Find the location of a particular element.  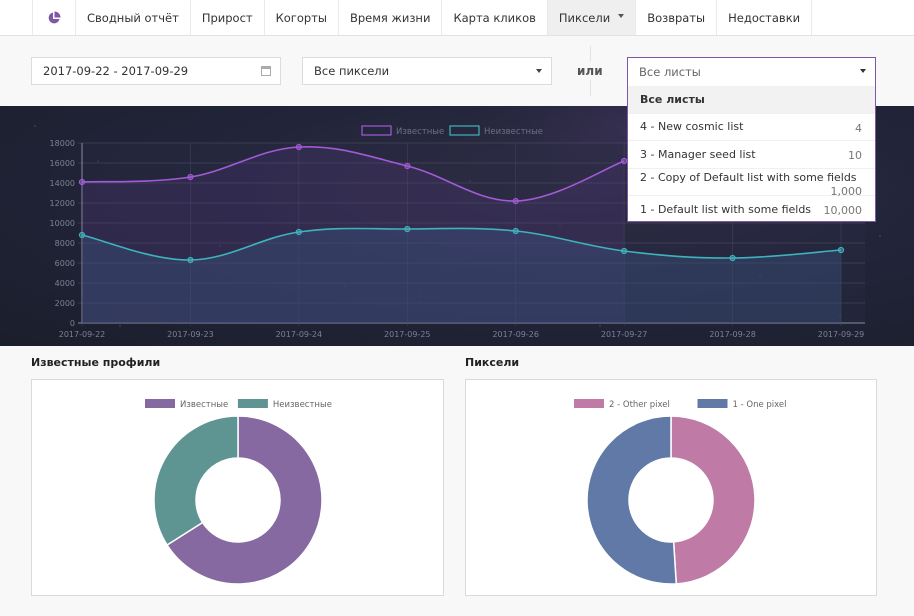

pixel-select: Все пиксели is located at coordinates (427, 71).